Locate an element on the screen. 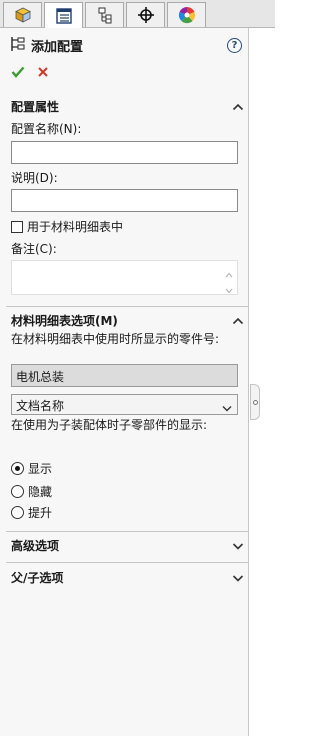 This screenshot has width=320, height=736. tab-feature-manager is located at coordinates (22, 14).